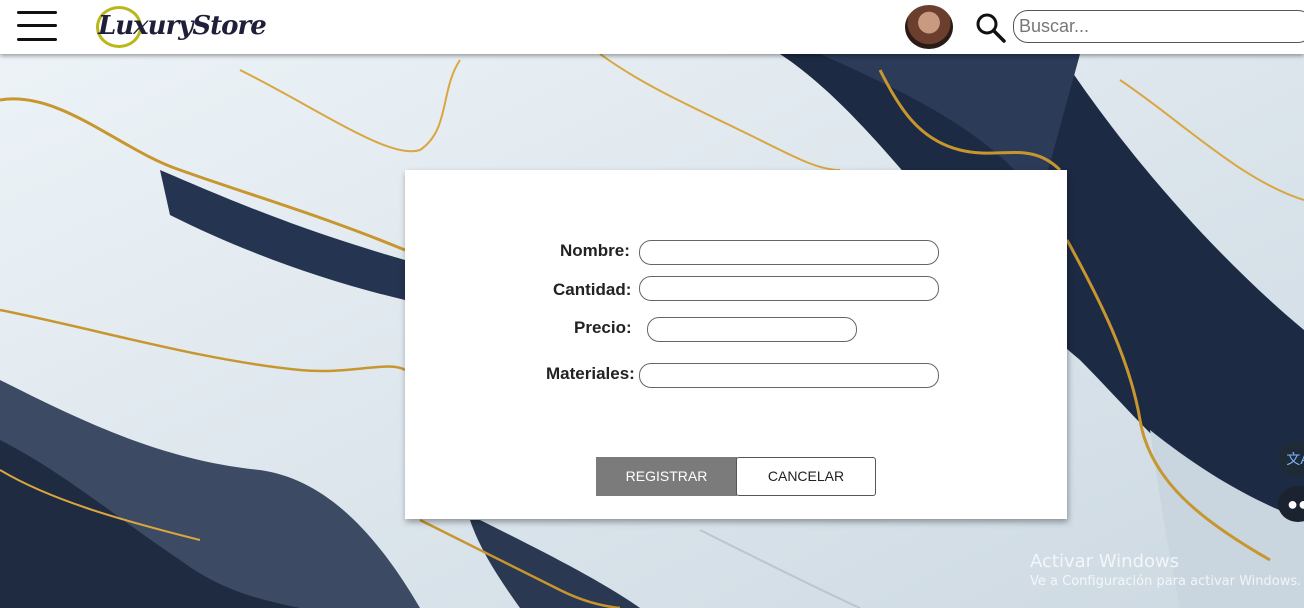 This screenshot has width=1304, height=608. What do you see at coordinates (1105, 561) in the screenshot?
I see `watermark-title: Activar Windows` at bounding box center [1105, 561].